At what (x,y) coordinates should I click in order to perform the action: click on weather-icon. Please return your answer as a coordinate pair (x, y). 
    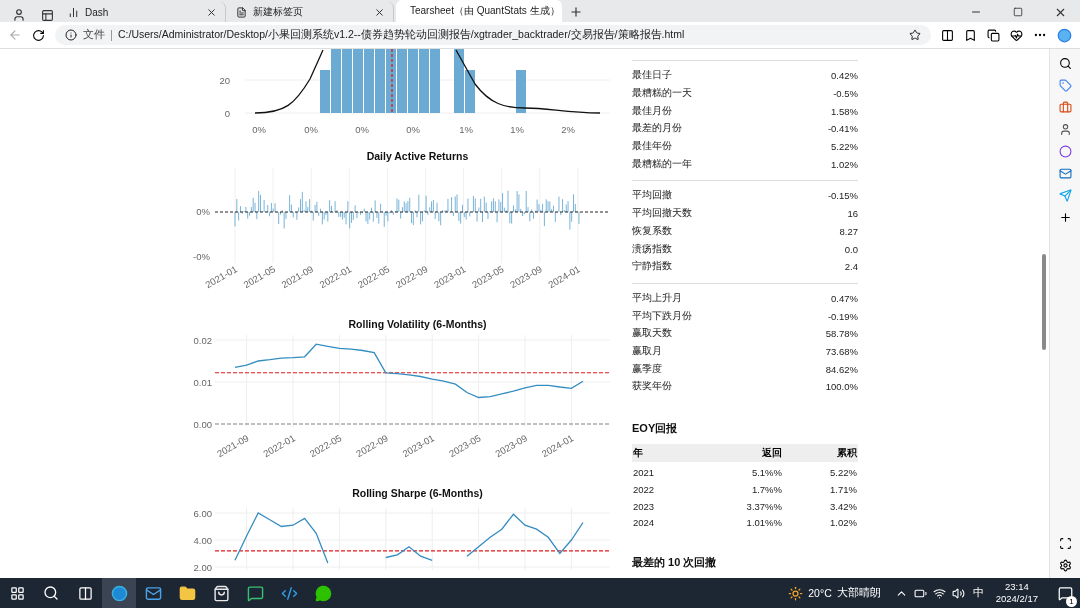
    Looking at the image, I should click on (796, 593).